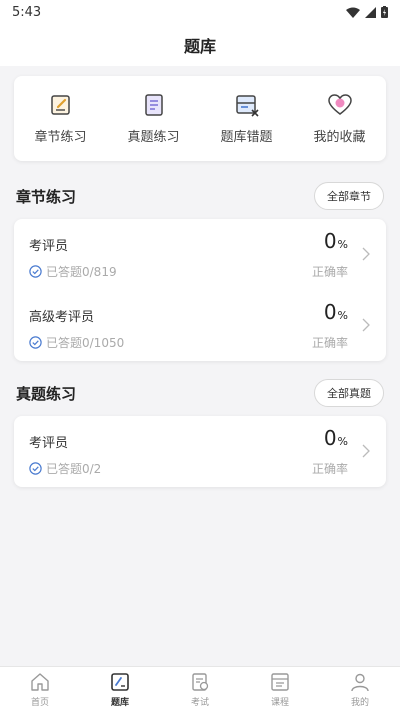  Describe the element at coordinates (154, 118) in the screenshot. I see `quick-exam-practice: 真题练习` at that location.